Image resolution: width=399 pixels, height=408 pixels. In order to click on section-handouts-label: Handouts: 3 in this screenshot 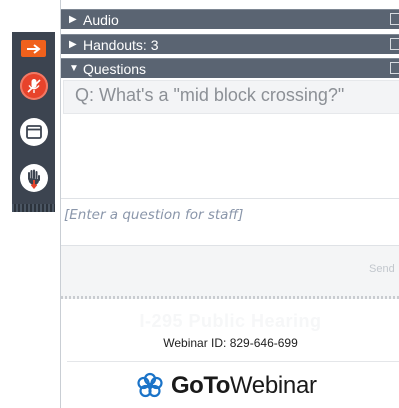, I will do `click(121, 44)`.